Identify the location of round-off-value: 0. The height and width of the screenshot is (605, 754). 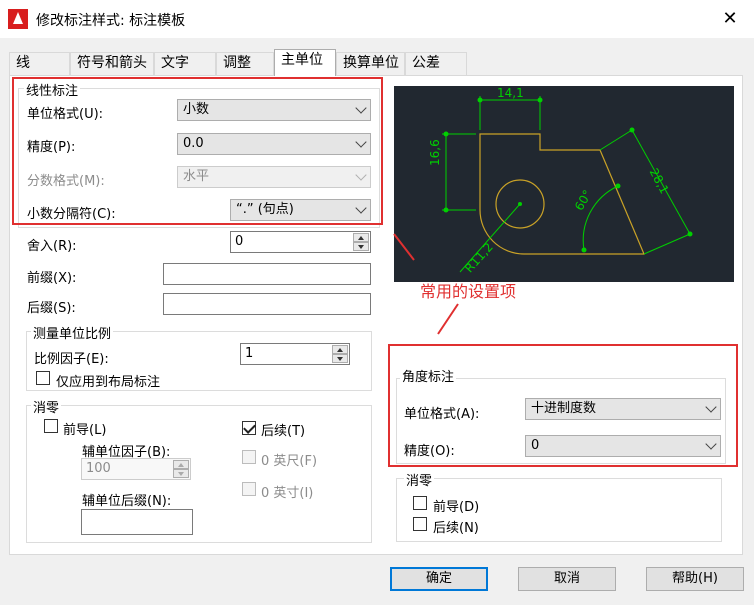
(239, 241).